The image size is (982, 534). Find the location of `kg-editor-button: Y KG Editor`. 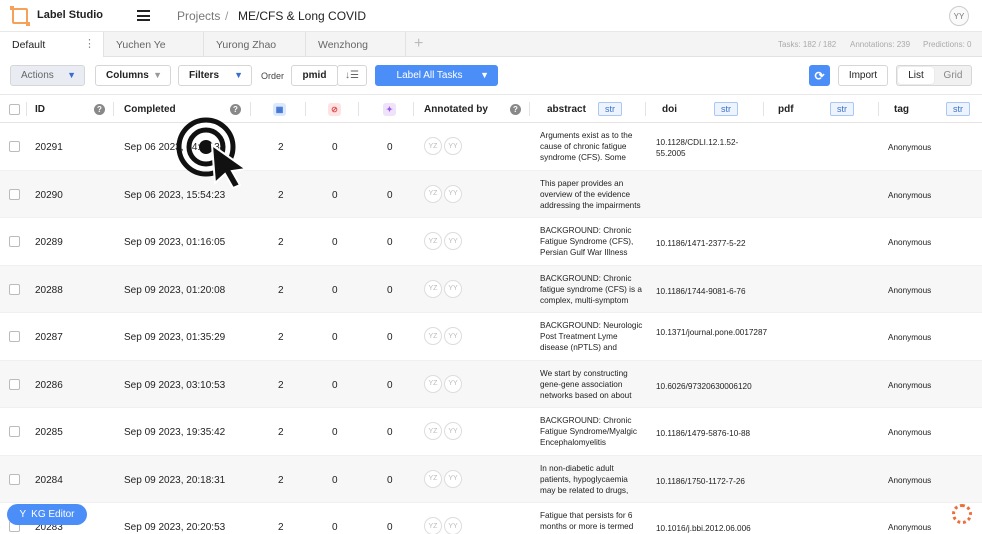

kg-editor-button: Y KG Editor is located at coordinates (47, 514).